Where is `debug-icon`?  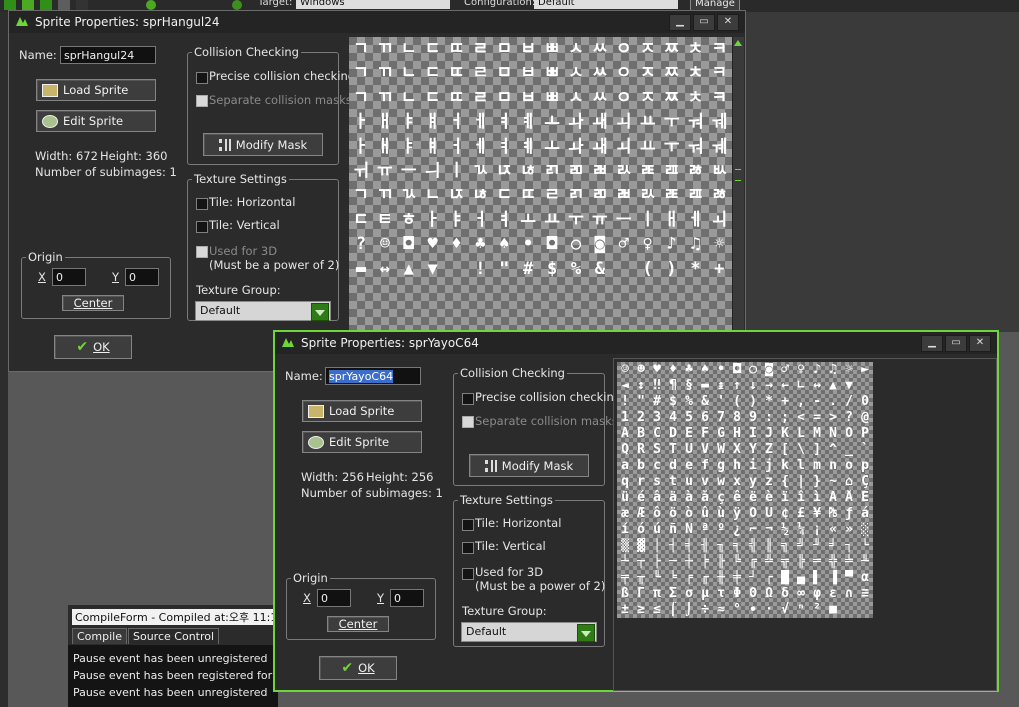
debug-icon is located at coordinates (28, 5).